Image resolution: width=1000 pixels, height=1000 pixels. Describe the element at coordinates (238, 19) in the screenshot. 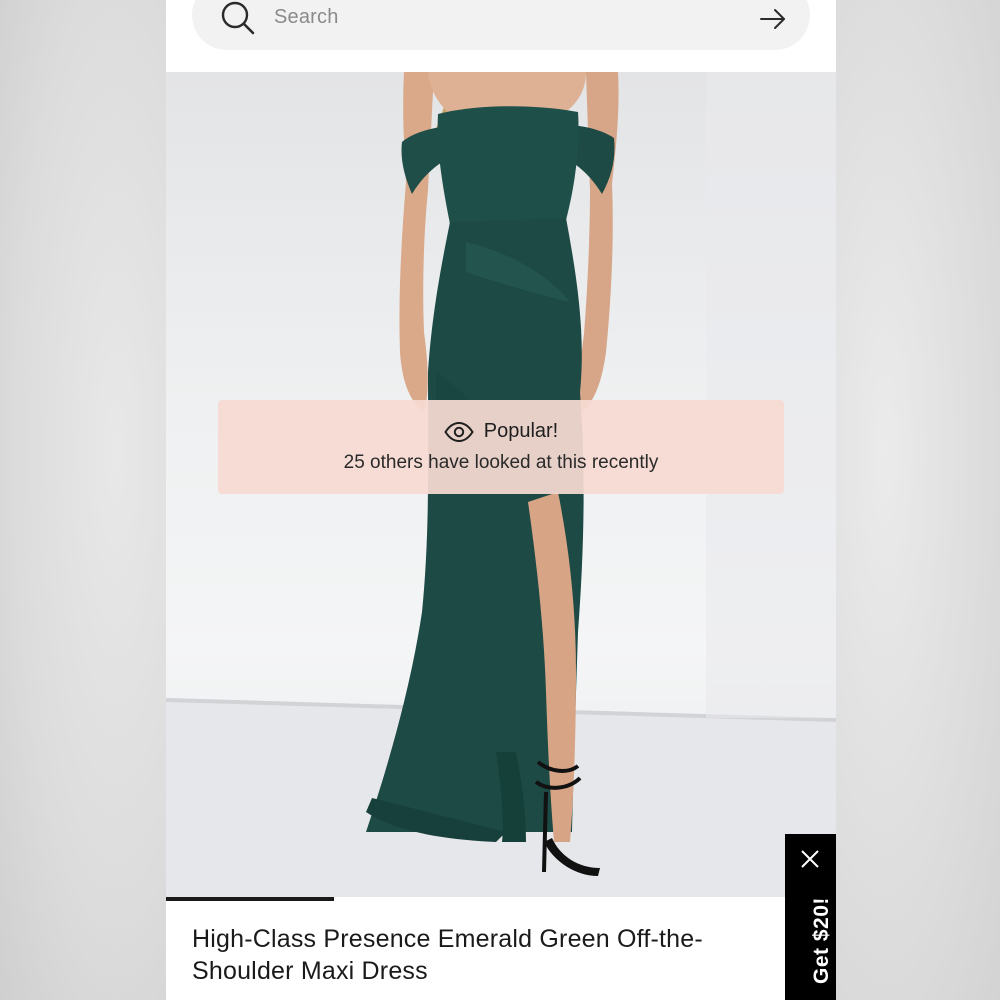

I see `search-icon` at that location.